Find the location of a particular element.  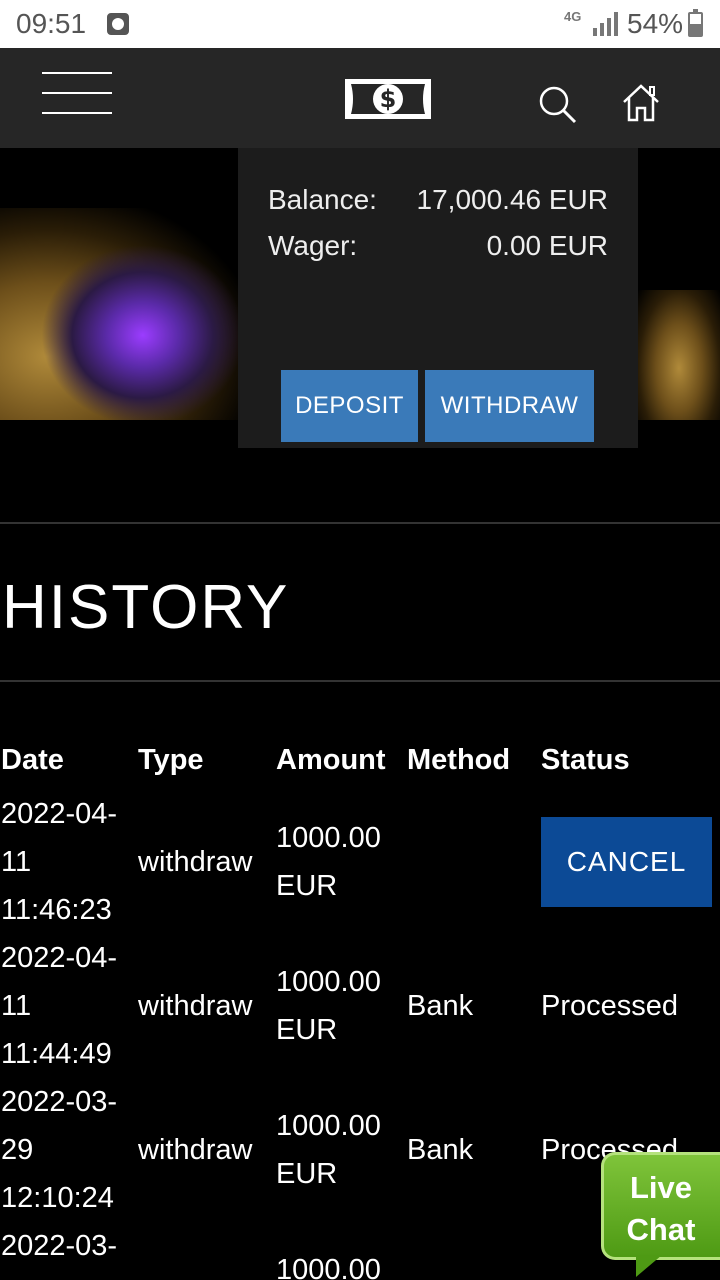

cell-date: 2022-04- 11 11:44:49 is located at coordinates (59, 1006).